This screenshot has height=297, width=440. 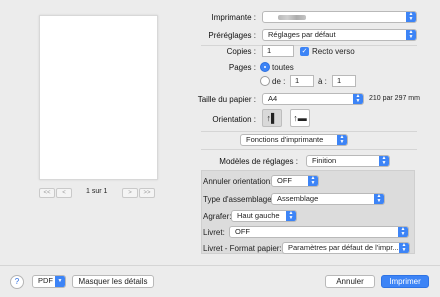 I want to click on pages-range-radio, so click(x=265, y=81).